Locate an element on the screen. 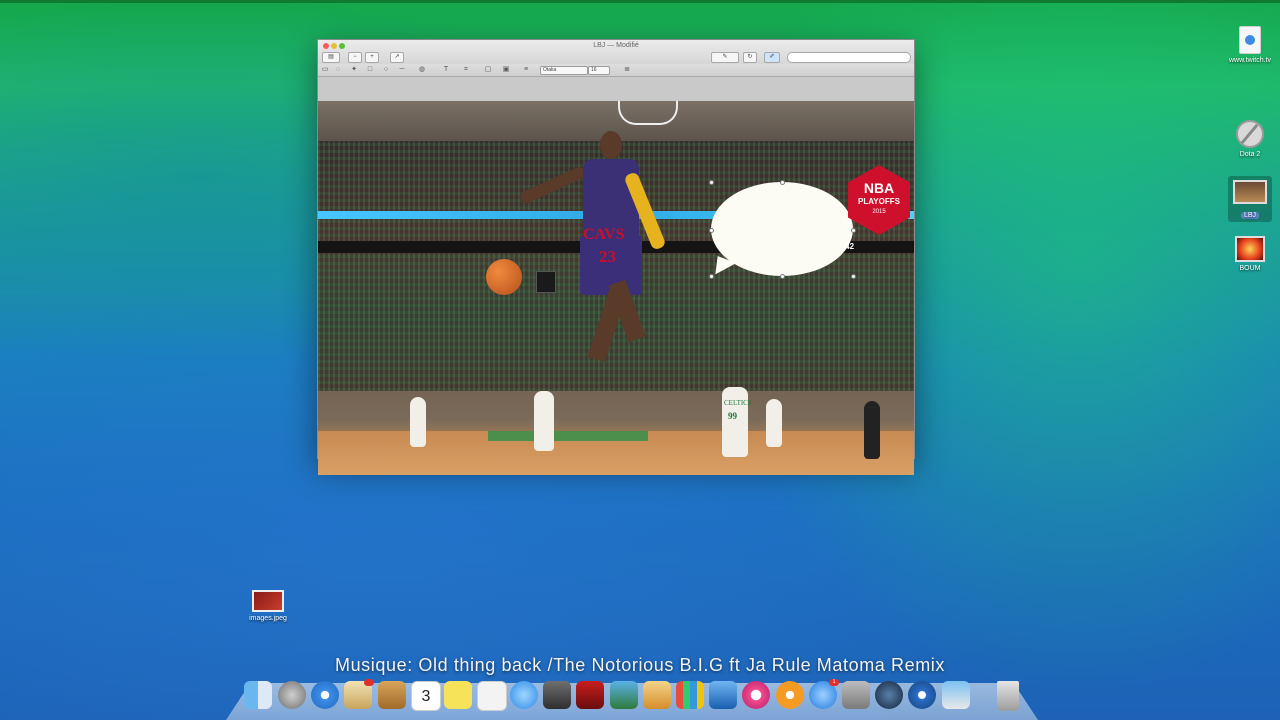 This screenshot has width=1280, height=720. window-title: LBJ — Modifié is located at coordinates (616, 45).